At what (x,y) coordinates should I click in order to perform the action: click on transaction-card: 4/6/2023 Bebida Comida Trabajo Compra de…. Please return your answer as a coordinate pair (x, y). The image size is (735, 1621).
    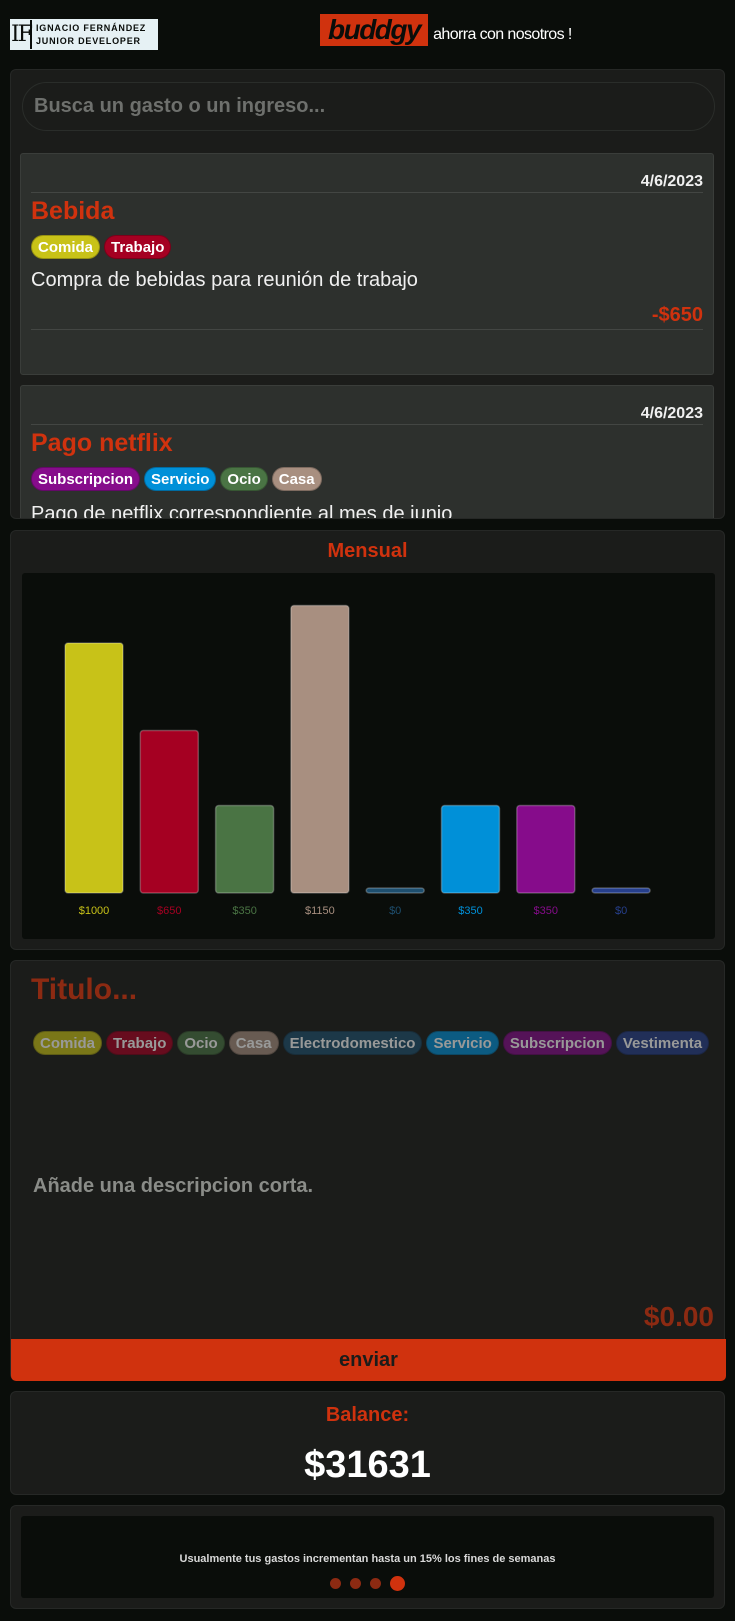
    Looking at the image, I should click on (367, 264).